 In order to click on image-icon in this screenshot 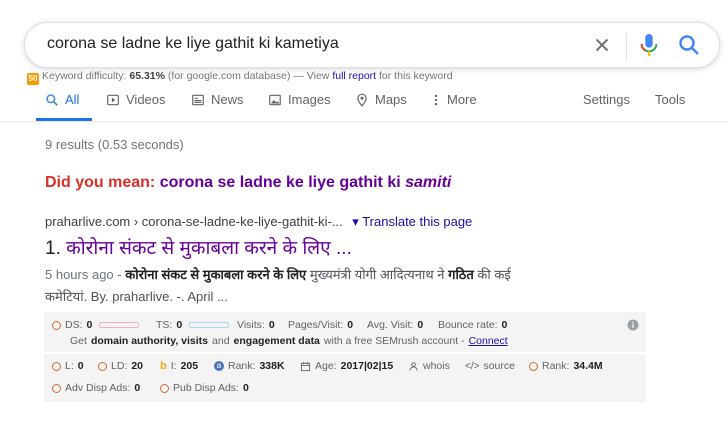, I will do `click(275, 99)`.